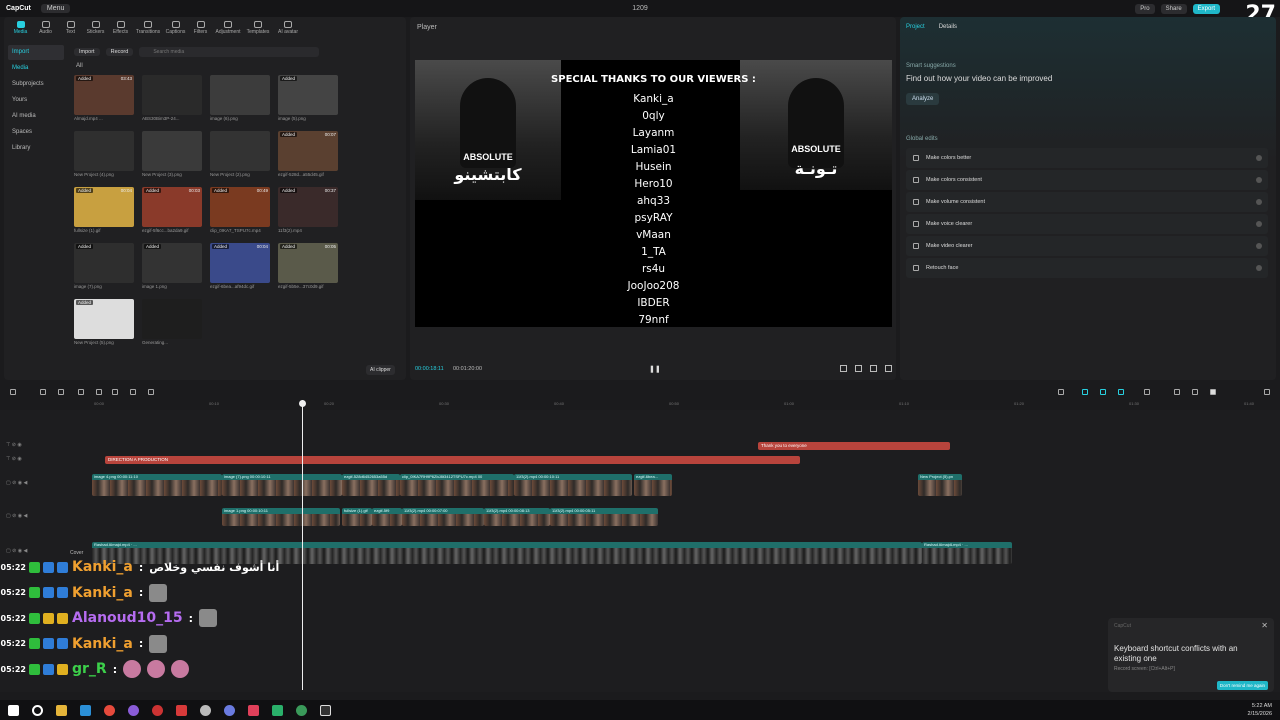 The width and height of the screenshot is (1280, 720). I want to click on side-nav-item: Spaces, so click(36, 132).